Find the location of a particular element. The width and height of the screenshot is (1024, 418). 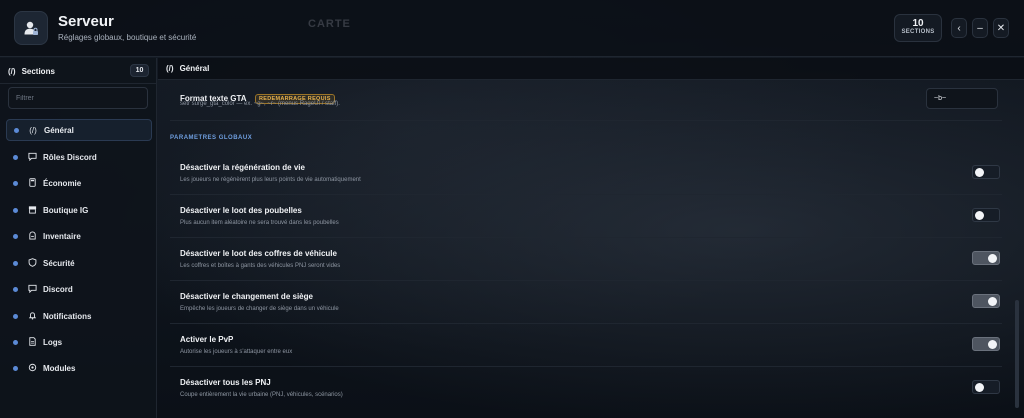

content-header: (/) Général is located at coordinates (591, 69).